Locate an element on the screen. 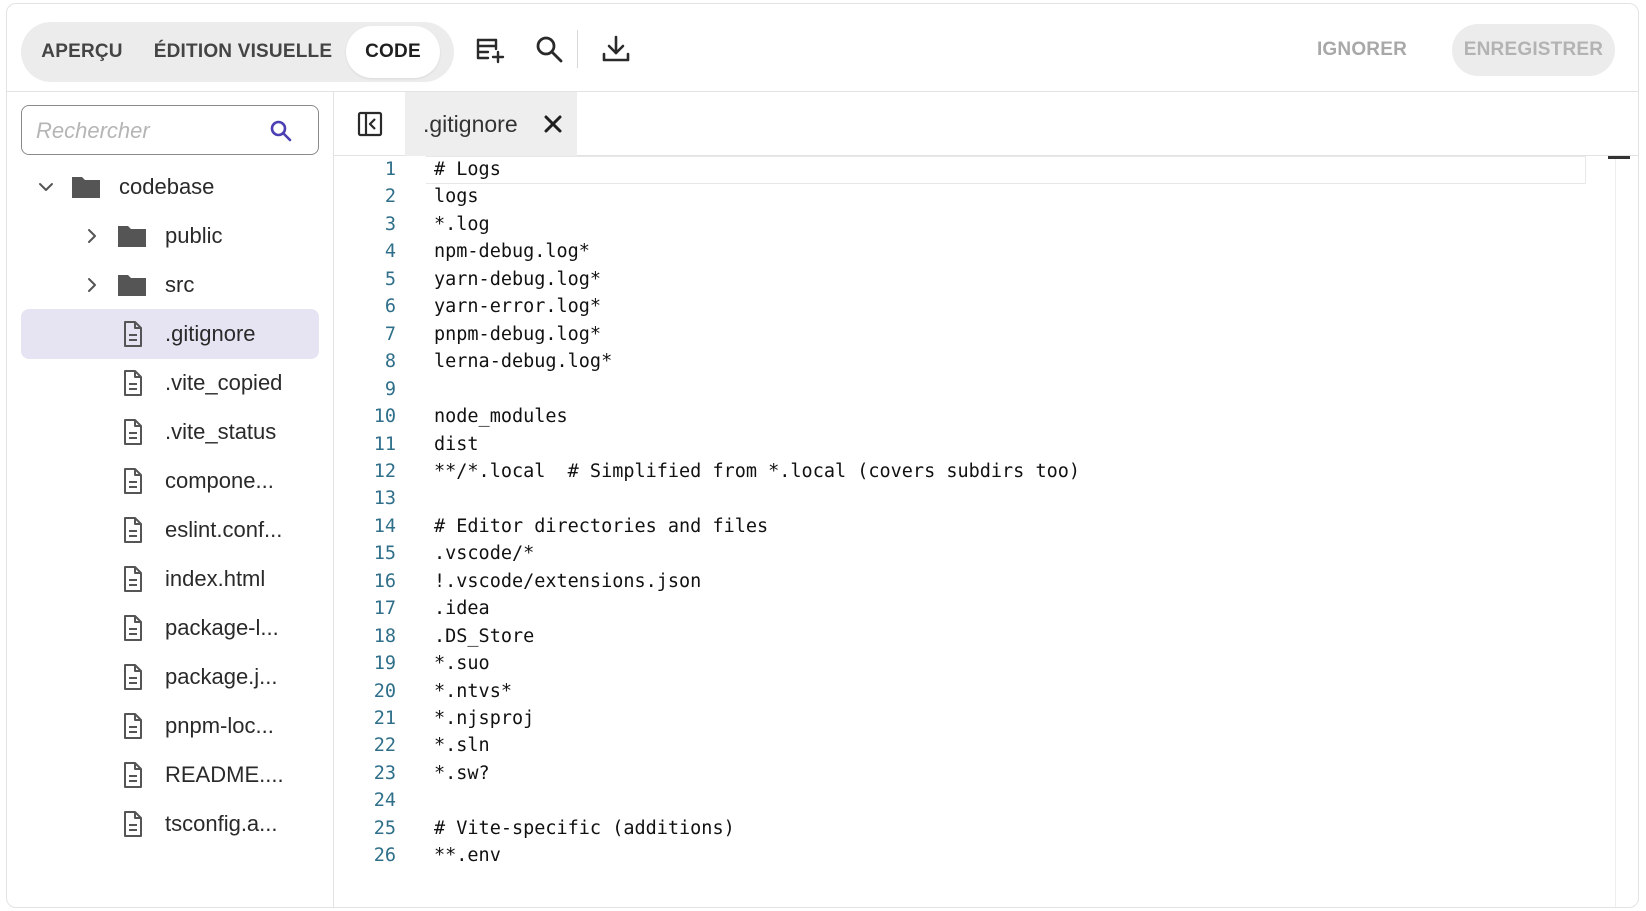 The width and height of the screenshot is (1646, 911). download-icon is located at coordinates (616, 50).